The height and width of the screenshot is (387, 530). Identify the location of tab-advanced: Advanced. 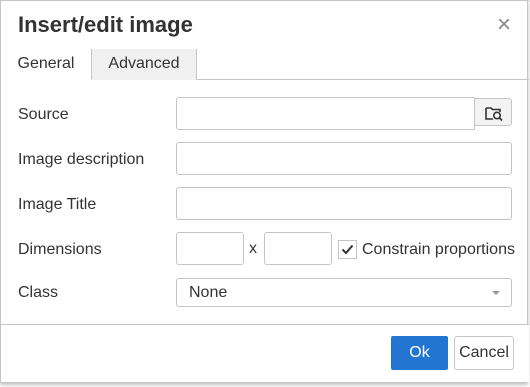
(144, 64).